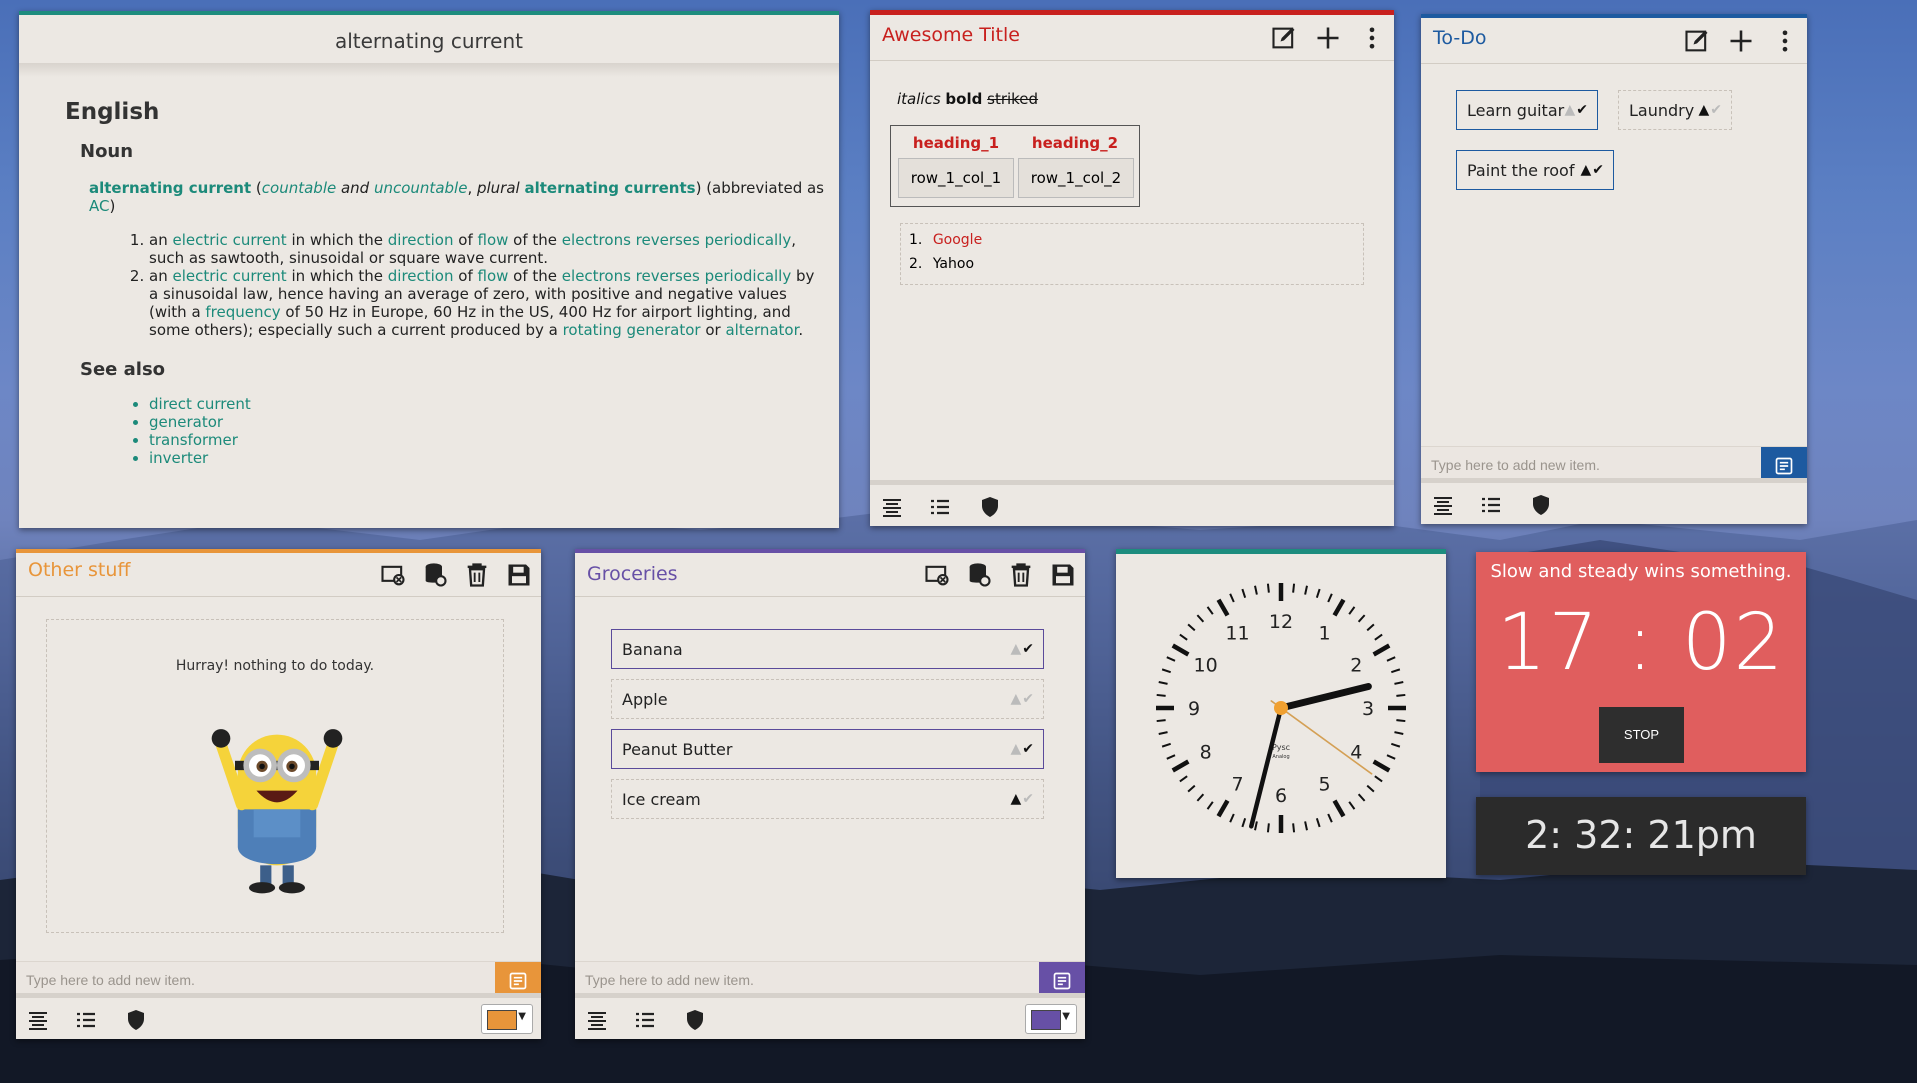 This screenshot has height=1083, width=1917. Describe the element at coordinates (827, 749) in the screenshot. I see `grocery-item: Peanut Butter ▲✔` at that location.